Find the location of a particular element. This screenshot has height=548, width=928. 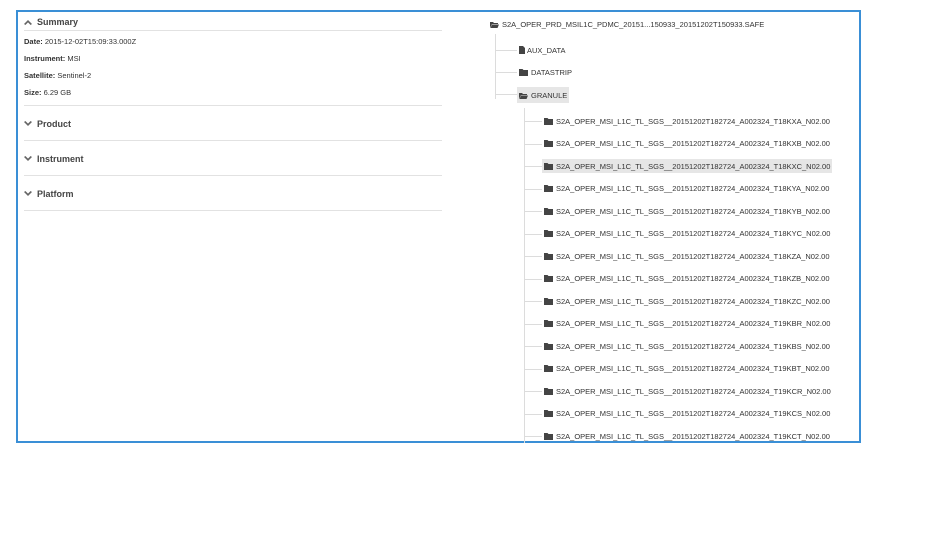

tree-node-aux-data: AUX_DATA is located at coordinates (542, 50).